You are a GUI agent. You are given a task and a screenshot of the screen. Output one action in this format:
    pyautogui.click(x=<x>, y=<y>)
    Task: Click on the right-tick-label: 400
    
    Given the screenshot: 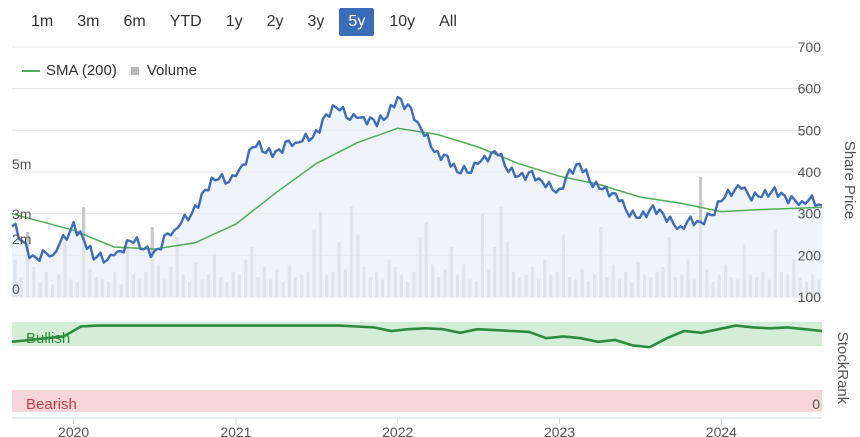 What is the action you would take?
    pyautogui.click(x=810, y=172)
    